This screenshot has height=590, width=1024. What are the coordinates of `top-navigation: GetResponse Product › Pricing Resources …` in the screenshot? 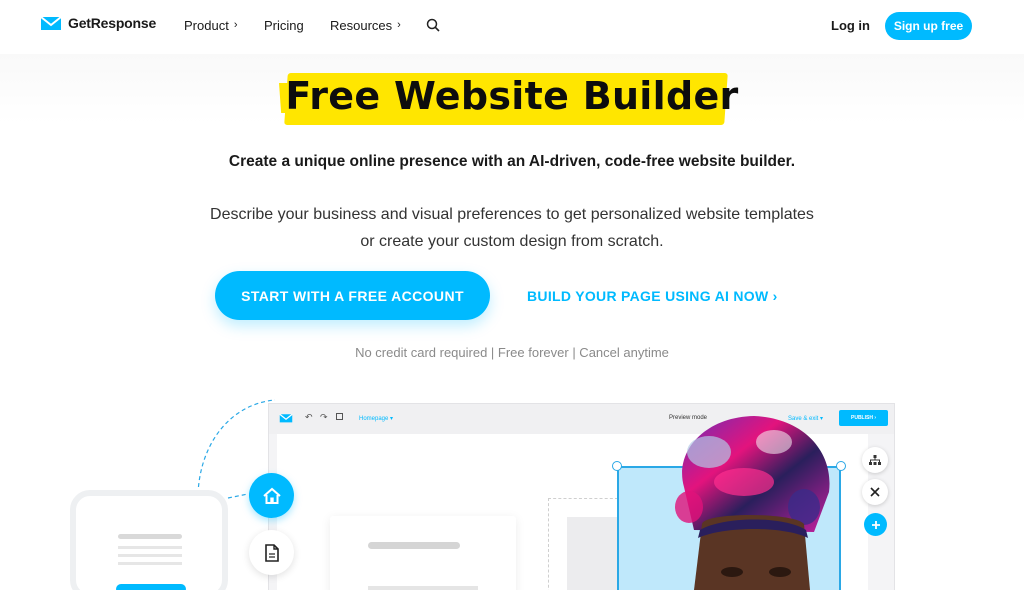 It's located at (512, 27).